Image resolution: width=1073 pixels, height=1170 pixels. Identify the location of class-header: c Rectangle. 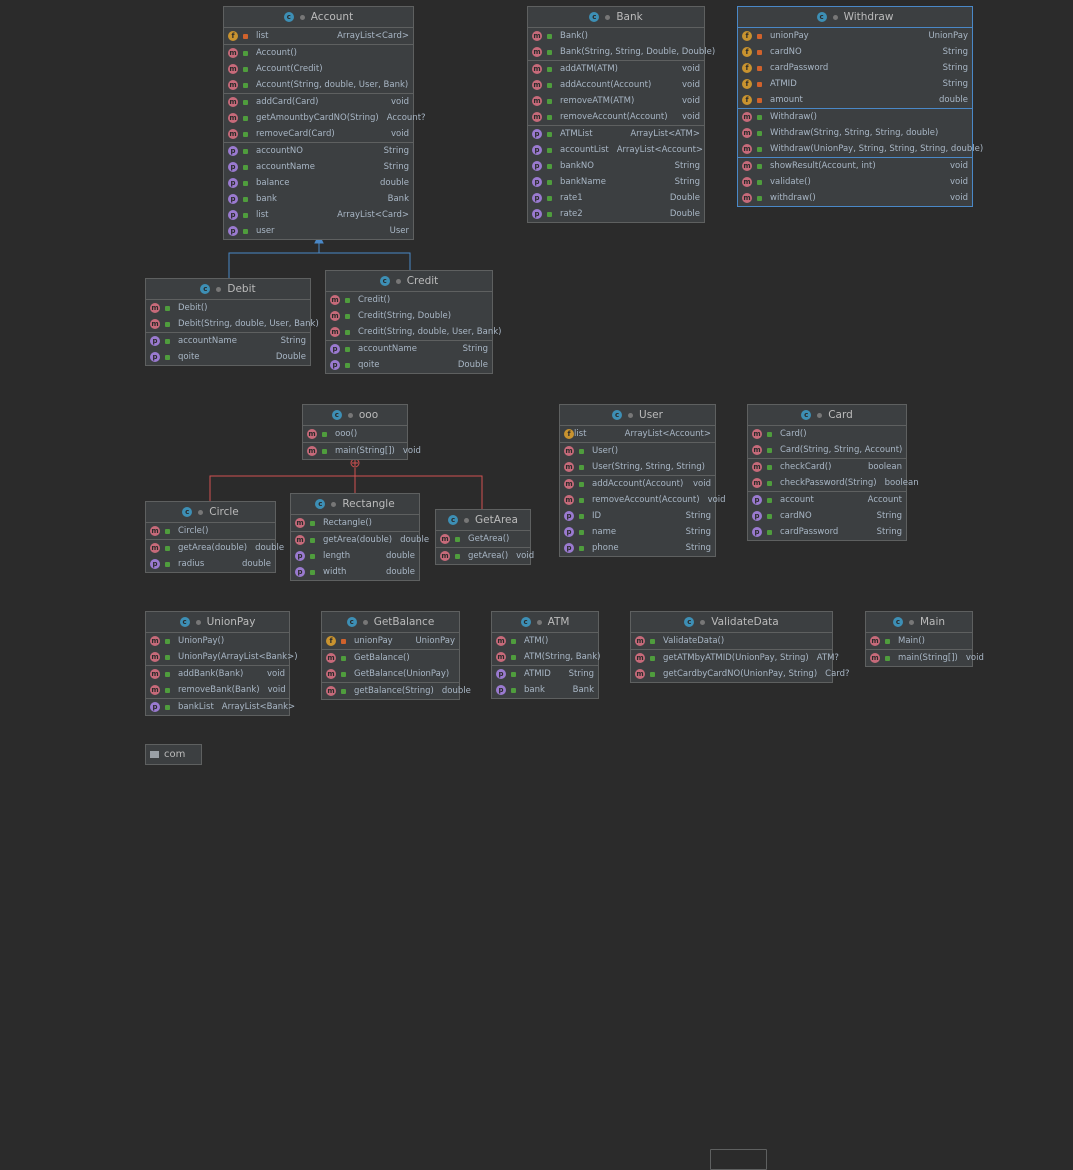
(355, 504).